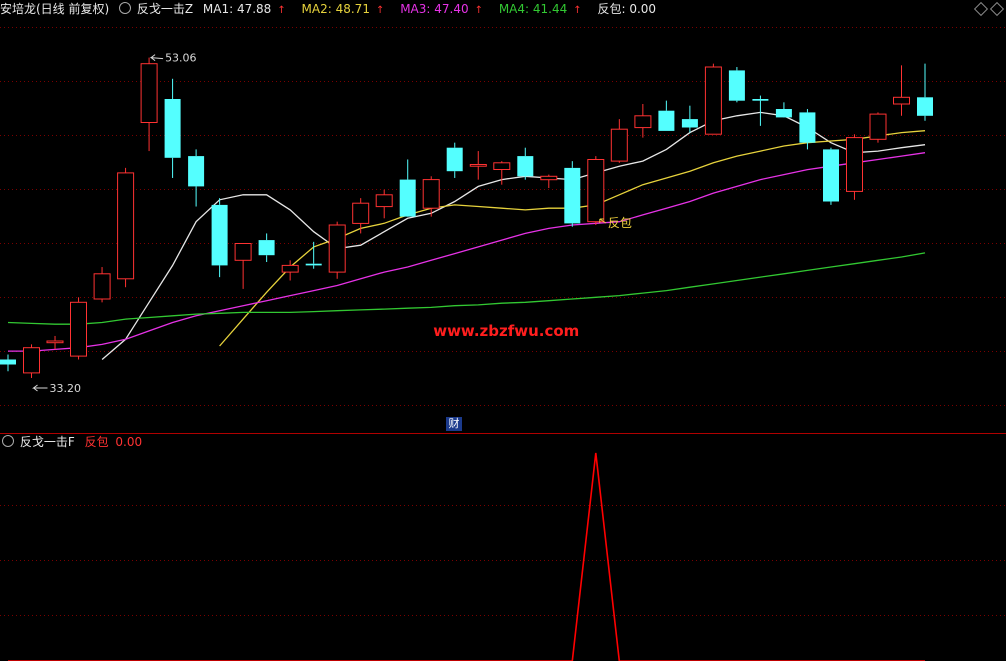 The width and height of the screenshot is (1006, 661). What do you see at coordinates (237, 9) in the screenshot?
I see `ma1-value: MA1: 47.88` at bounding box center [237, 9].